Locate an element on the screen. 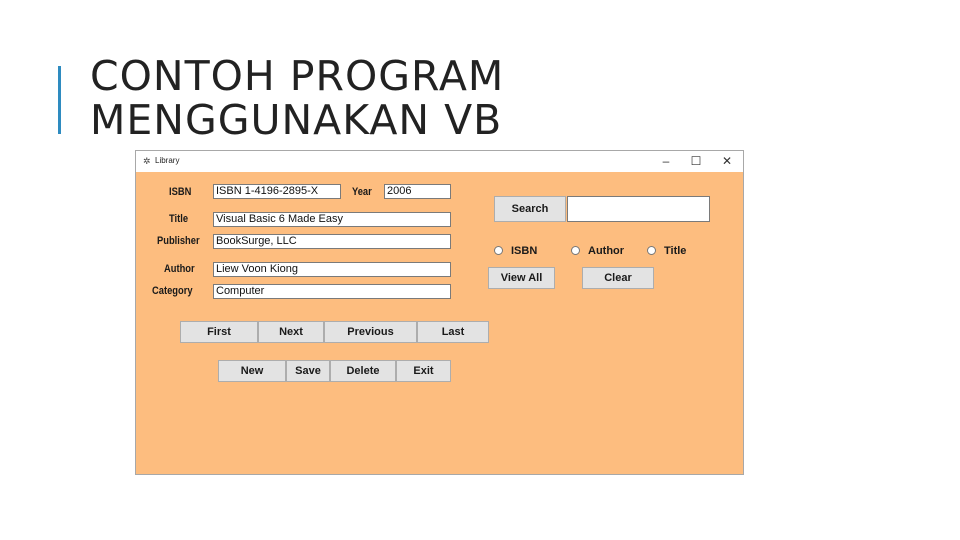 The height and width of the screenshot is (540, 960). save-button: Save is located at coordinates (308, 371).